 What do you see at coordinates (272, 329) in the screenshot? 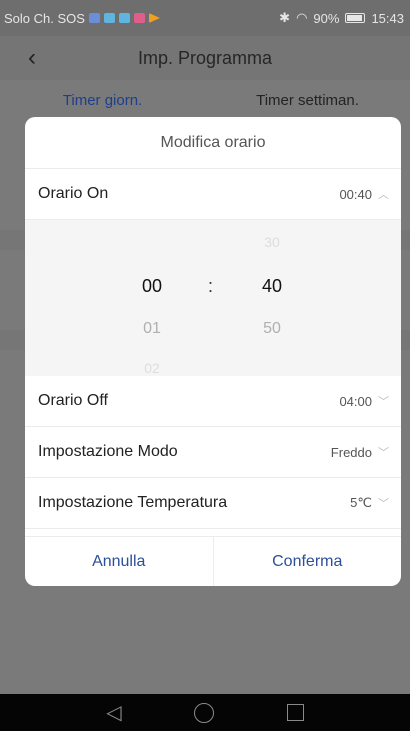
I see `minute-option: 50` at bounding box center [272, 329].